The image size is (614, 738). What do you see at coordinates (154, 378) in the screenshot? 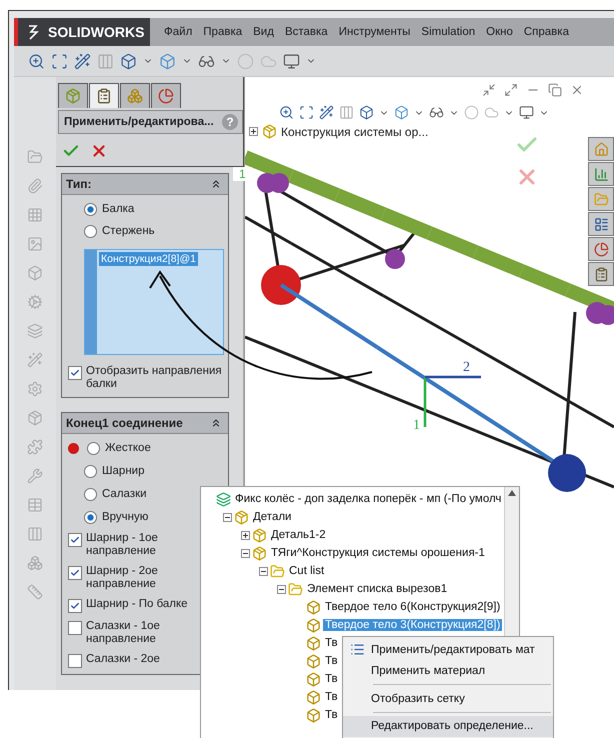
I see `checkbox-label: Отобразить направления балки` at bounding box center [154, 378].